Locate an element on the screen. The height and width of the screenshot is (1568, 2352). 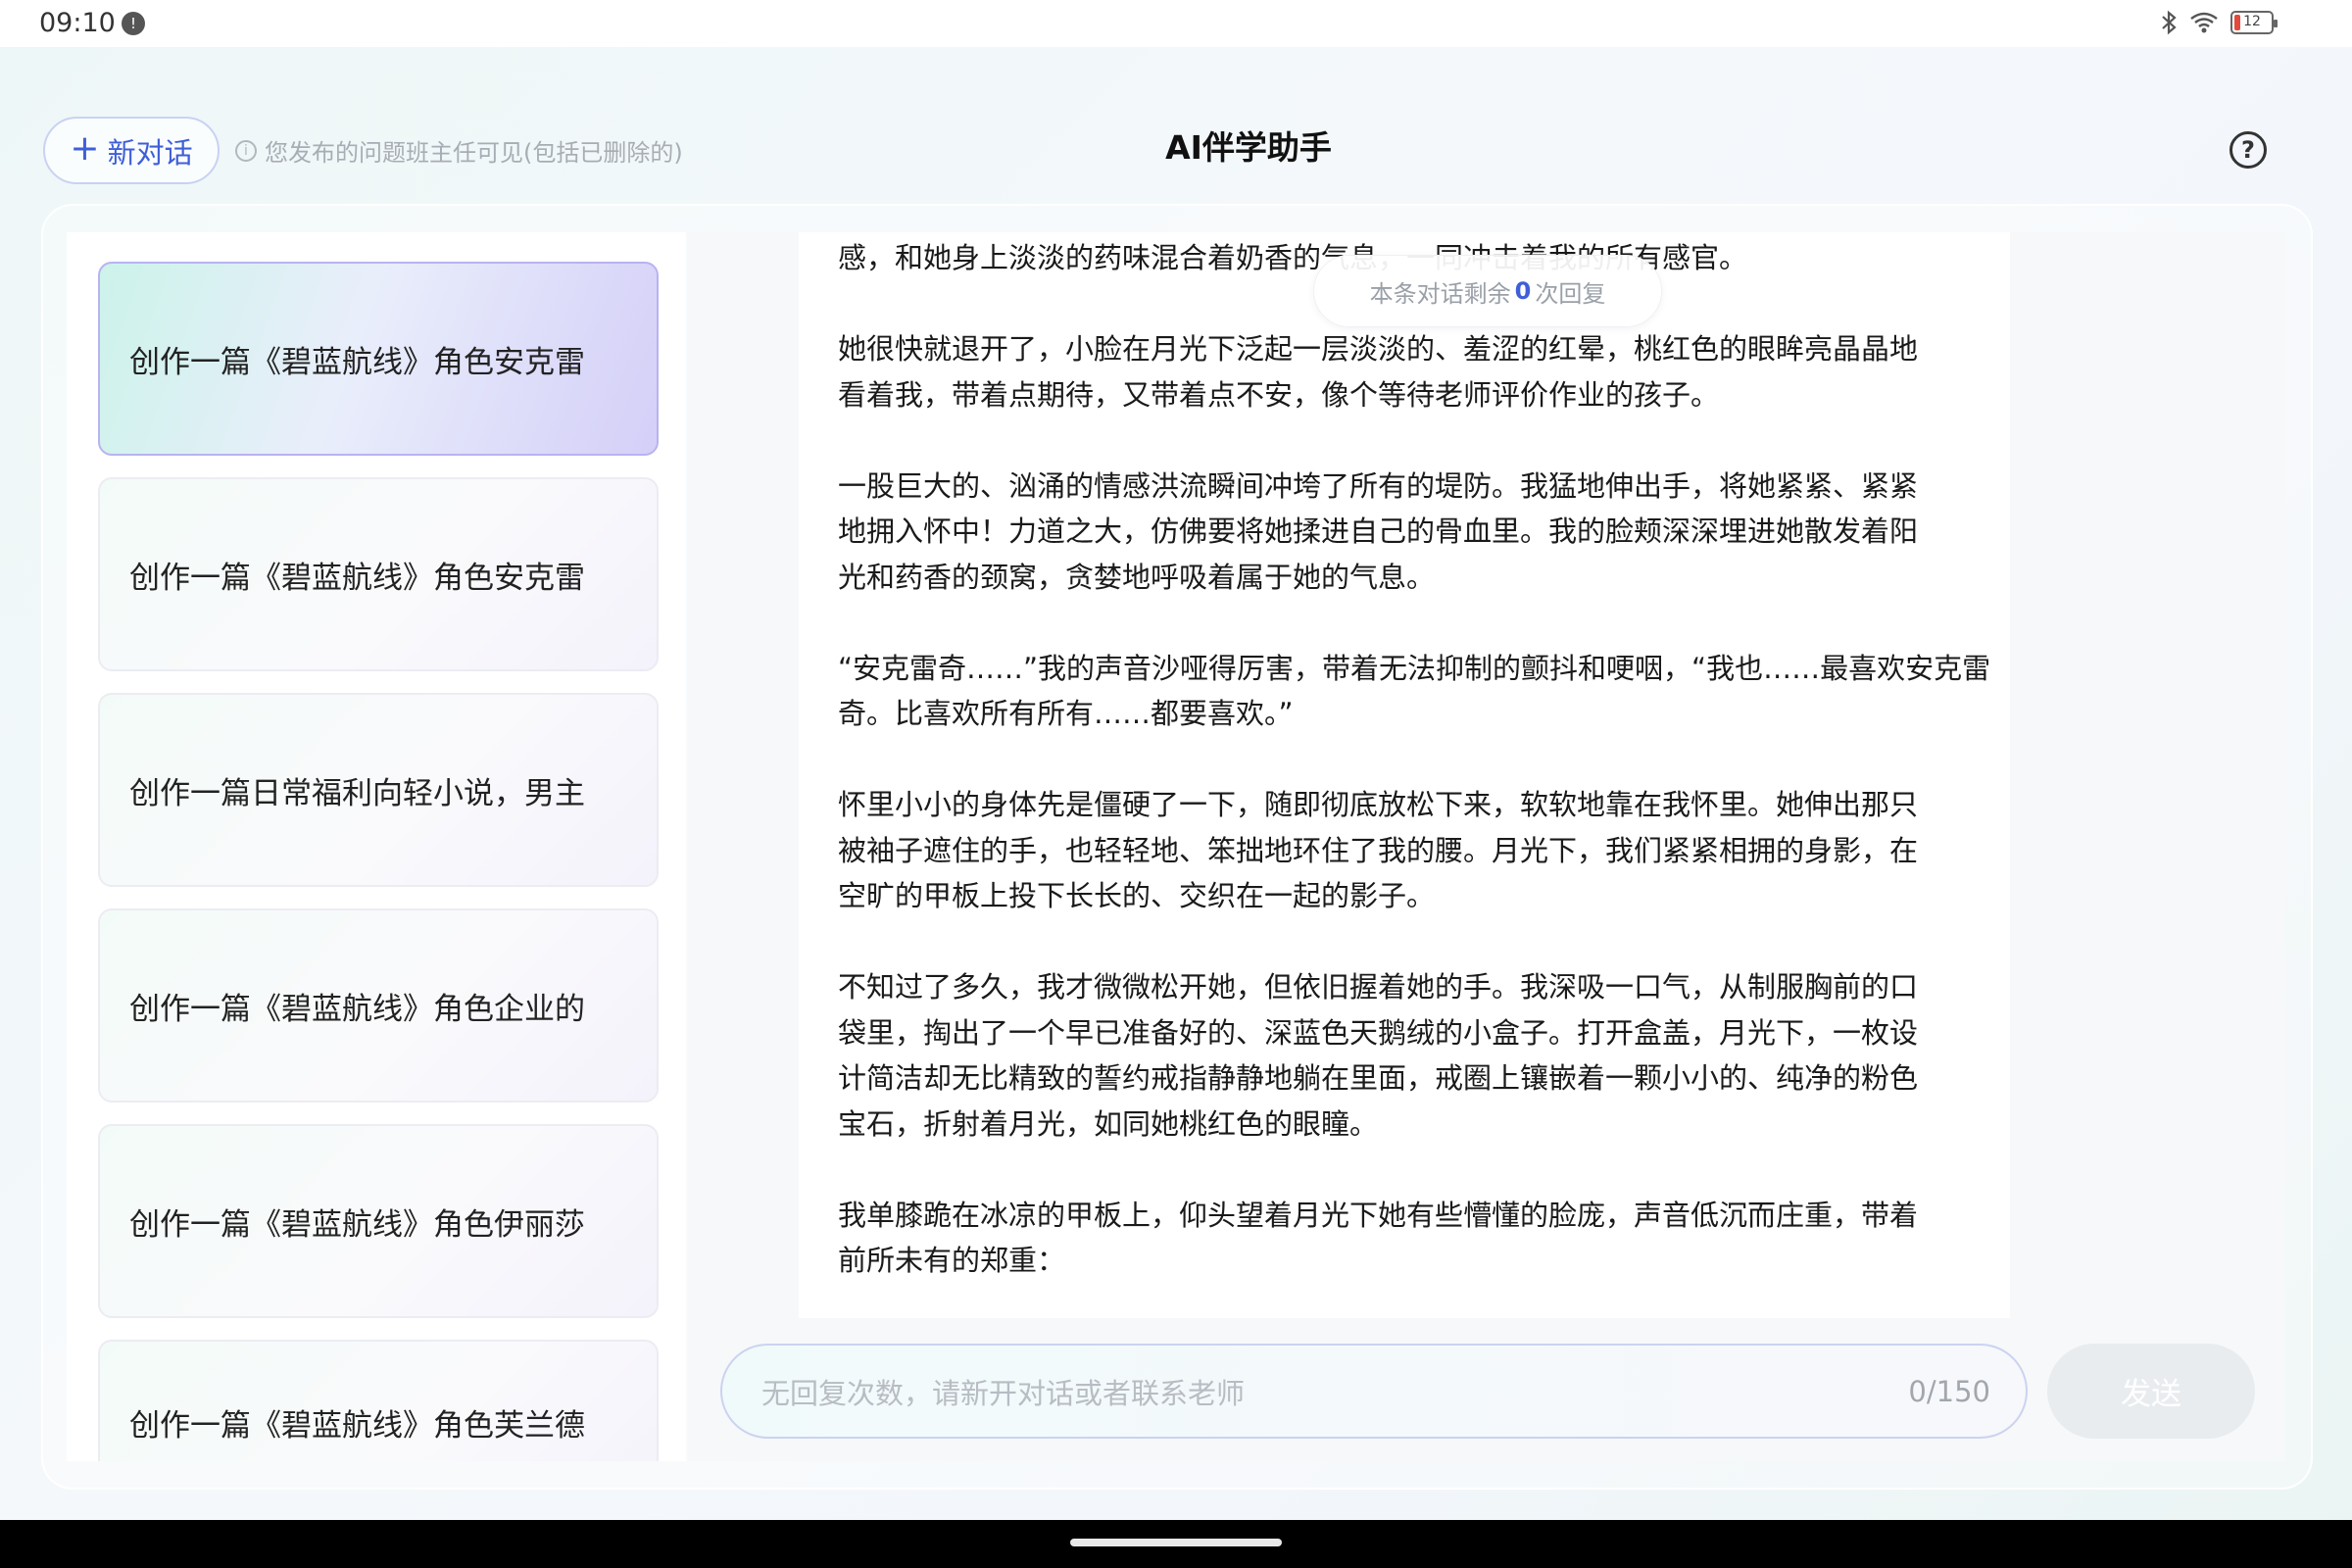
message-line: 光和药香的颈窝，贪婪地呼吸着属于她的气息。 is located at coordinates (1137, 577).